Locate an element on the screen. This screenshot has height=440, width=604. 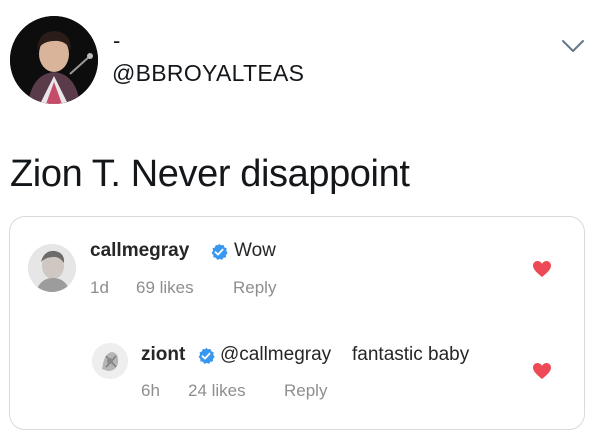
reply-likes: 24 likes is located at coordinates (217, 391).